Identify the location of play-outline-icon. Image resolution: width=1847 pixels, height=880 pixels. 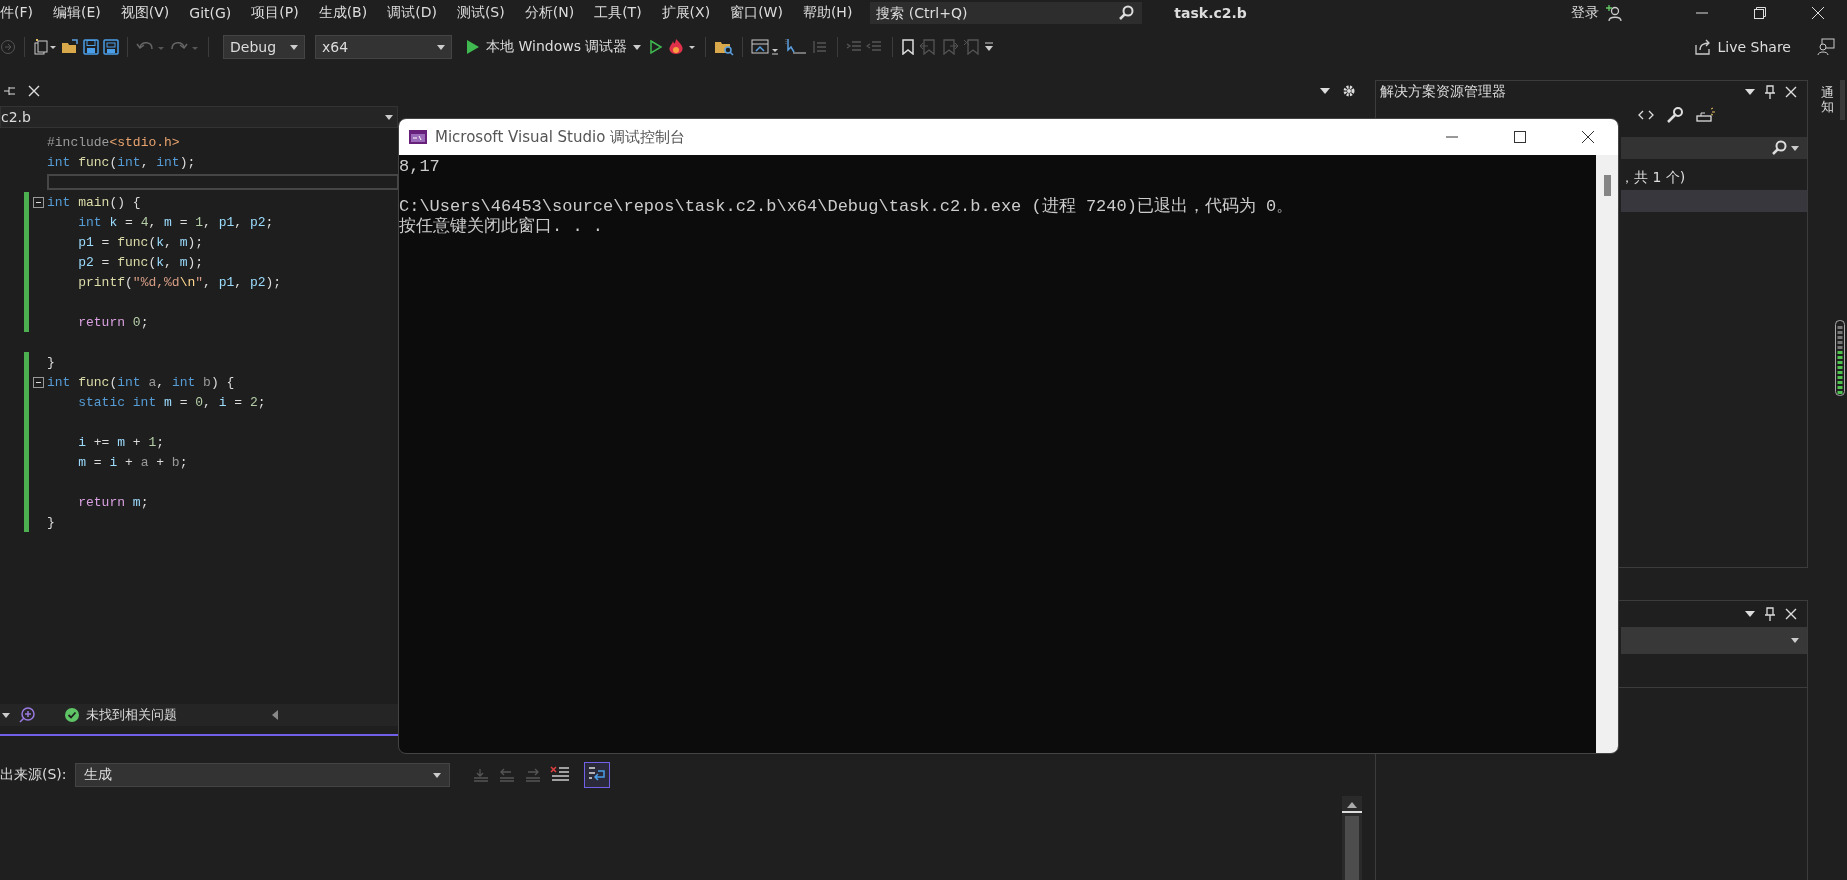
(656, 47).